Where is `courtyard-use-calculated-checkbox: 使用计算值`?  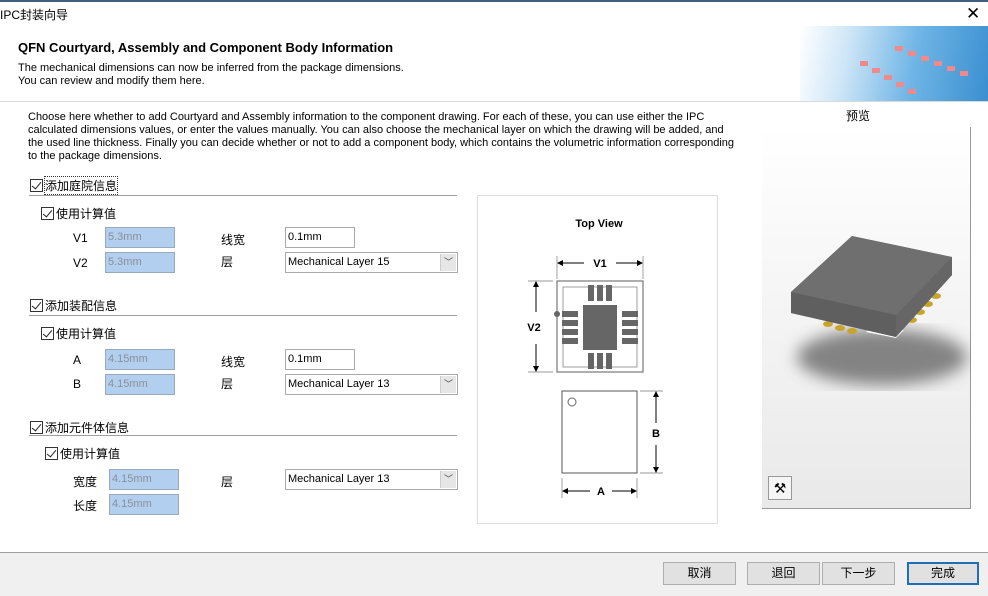
courtyard-use-calculated-checkbox: 使用计算值 is located at coordinates (78, 213).